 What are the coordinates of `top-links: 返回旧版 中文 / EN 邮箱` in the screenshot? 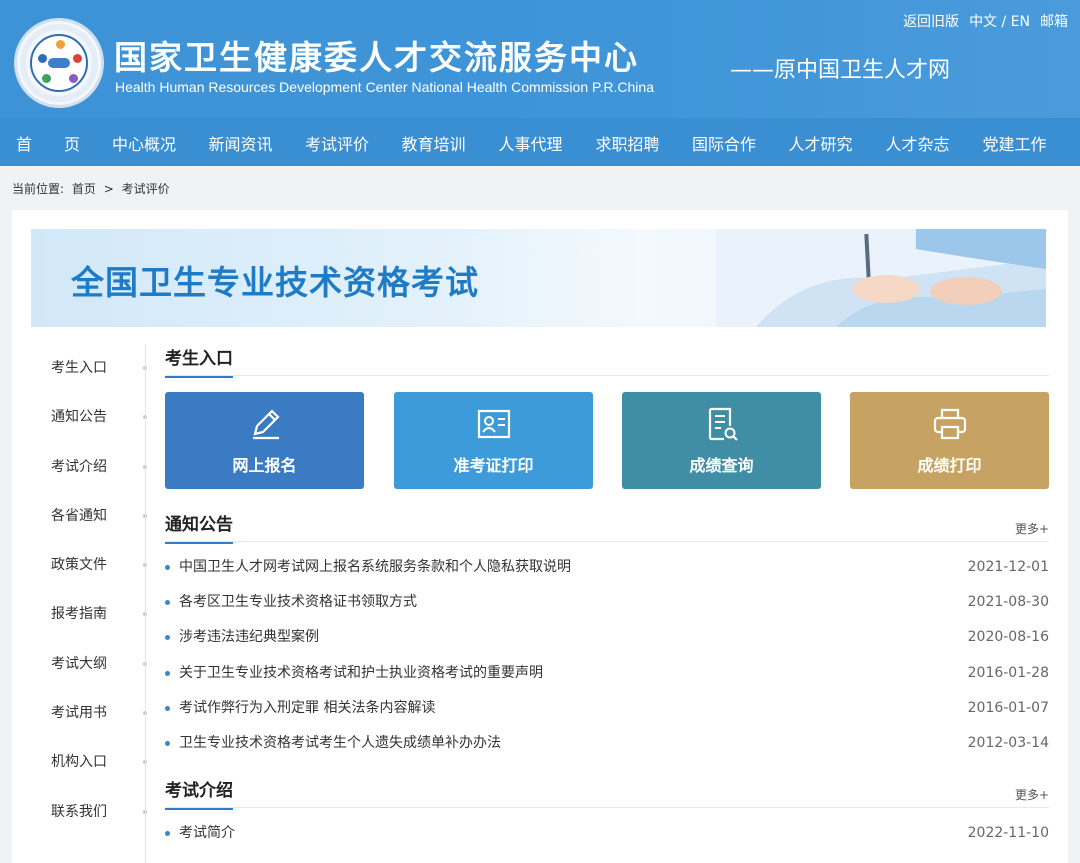 It's located at (985, 21).